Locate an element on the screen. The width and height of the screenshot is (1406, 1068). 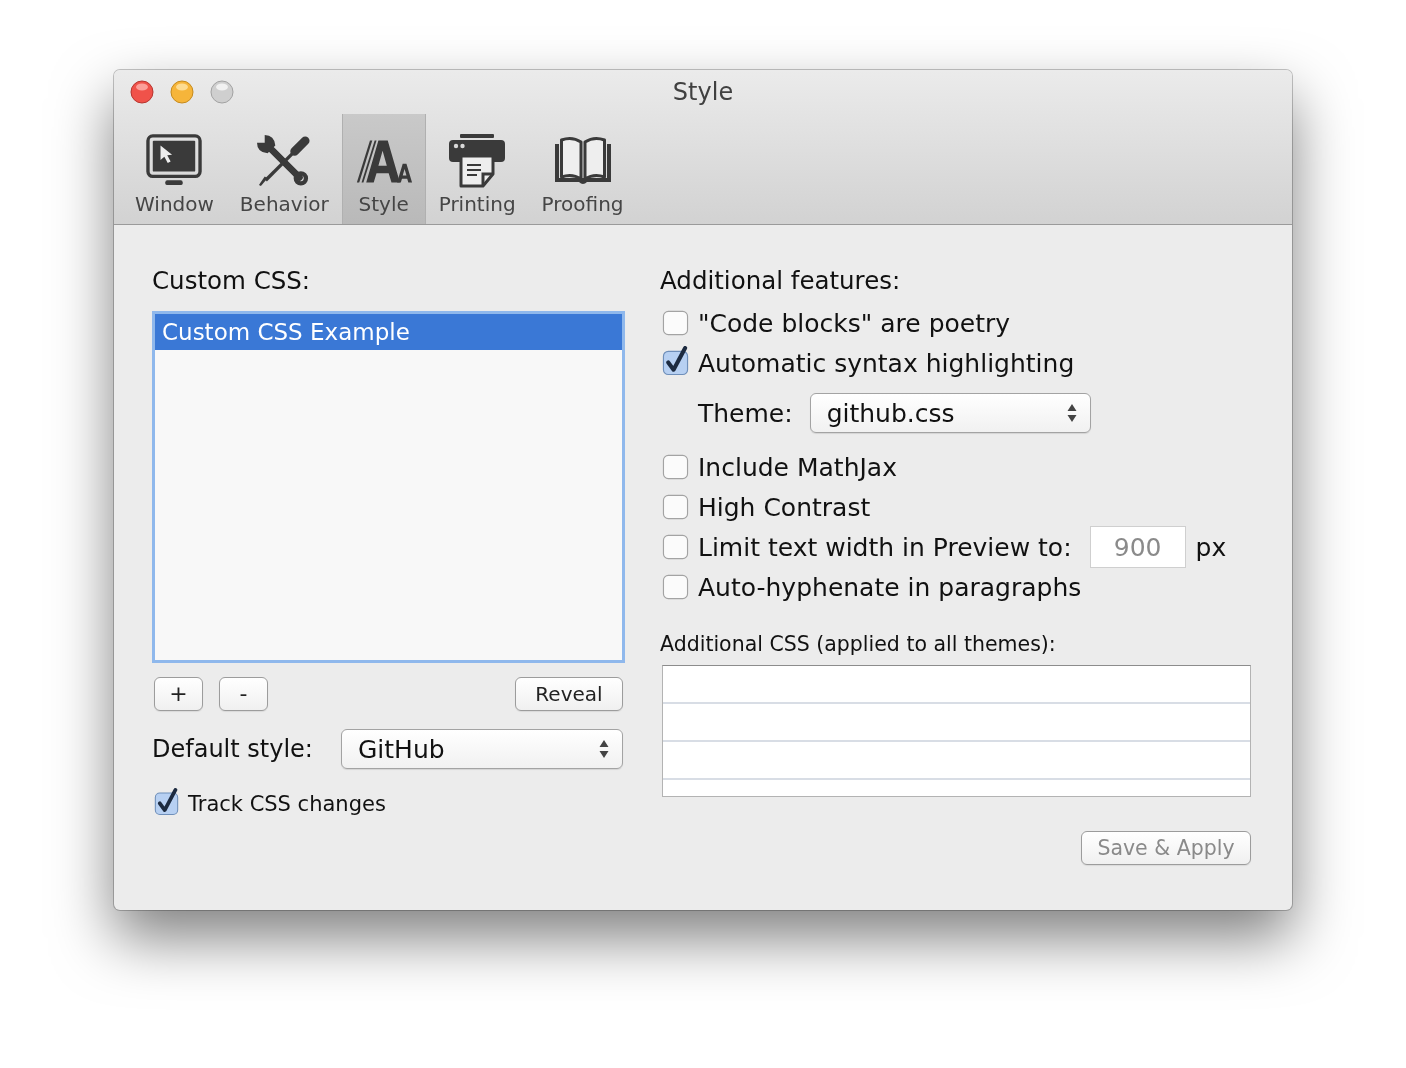
toolbar-tab: Proofing is located at coordinates (582, 169).